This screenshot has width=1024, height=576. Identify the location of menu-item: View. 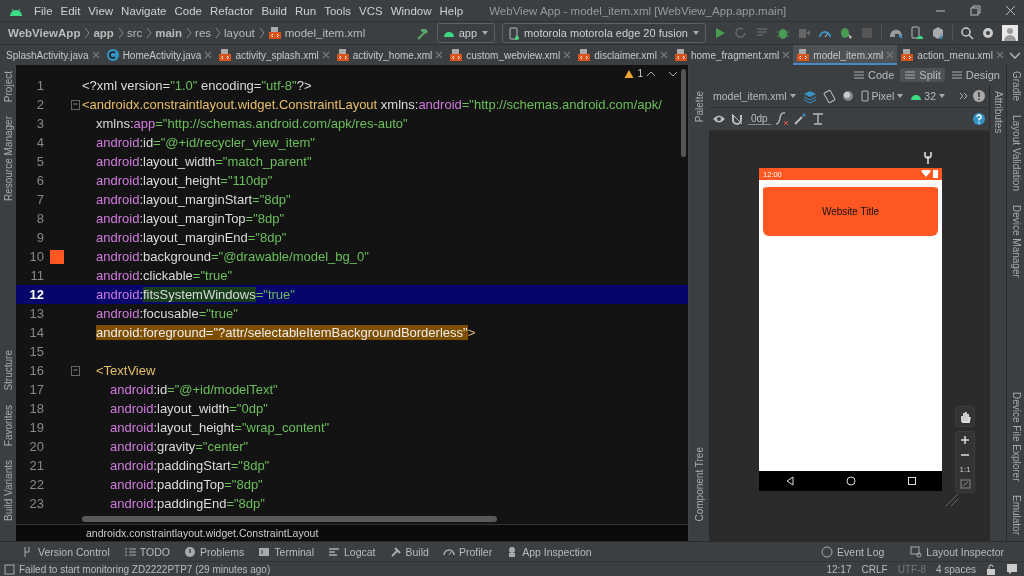
(101, 10).